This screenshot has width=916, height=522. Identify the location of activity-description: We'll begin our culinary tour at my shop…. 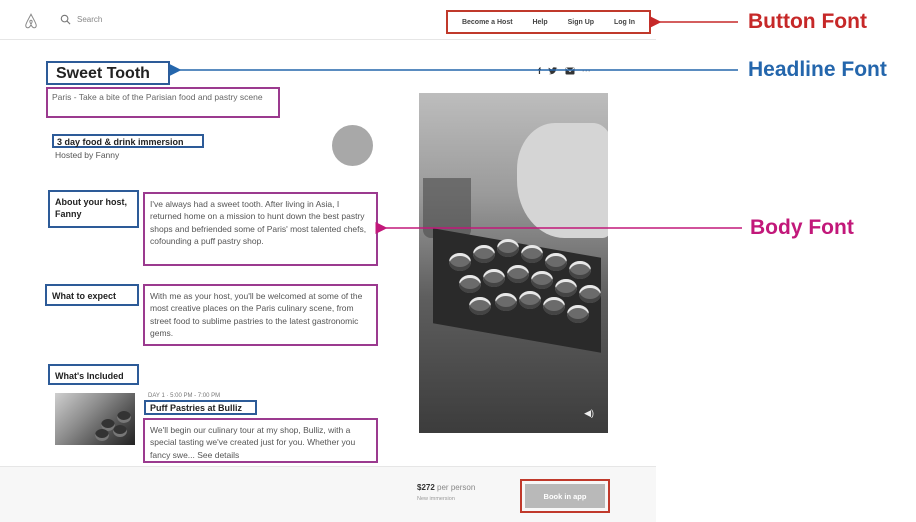
(260, 440).